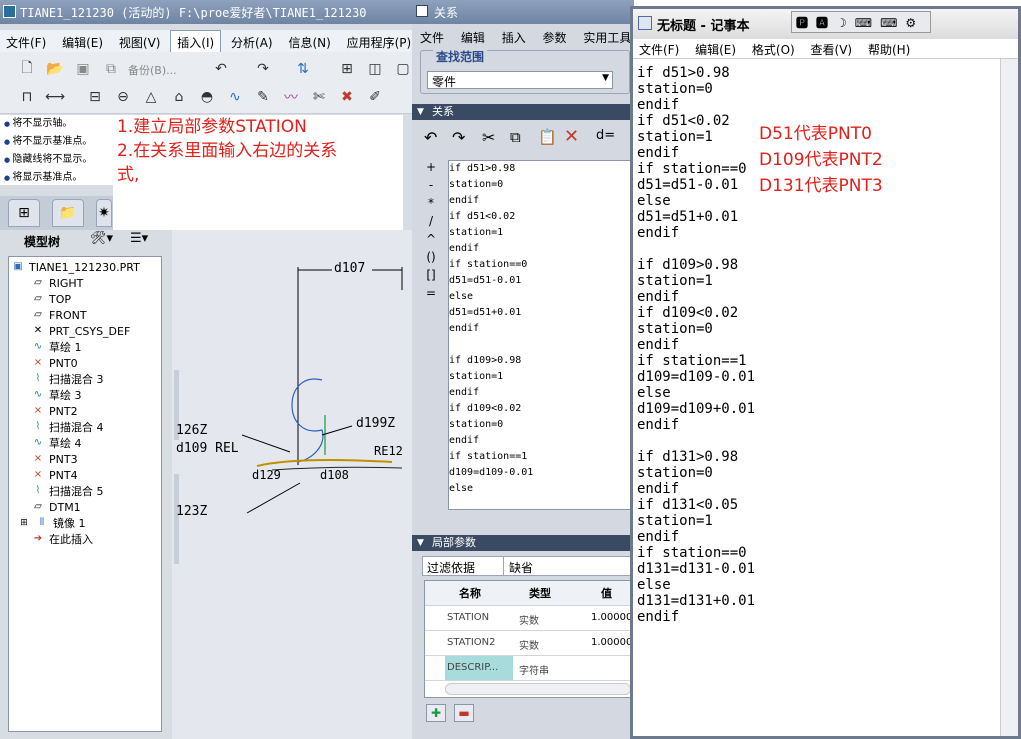  Describe the element at coordinates (55, 97) in the screenshot. I see `dimension-icon: ⟷` at that location.